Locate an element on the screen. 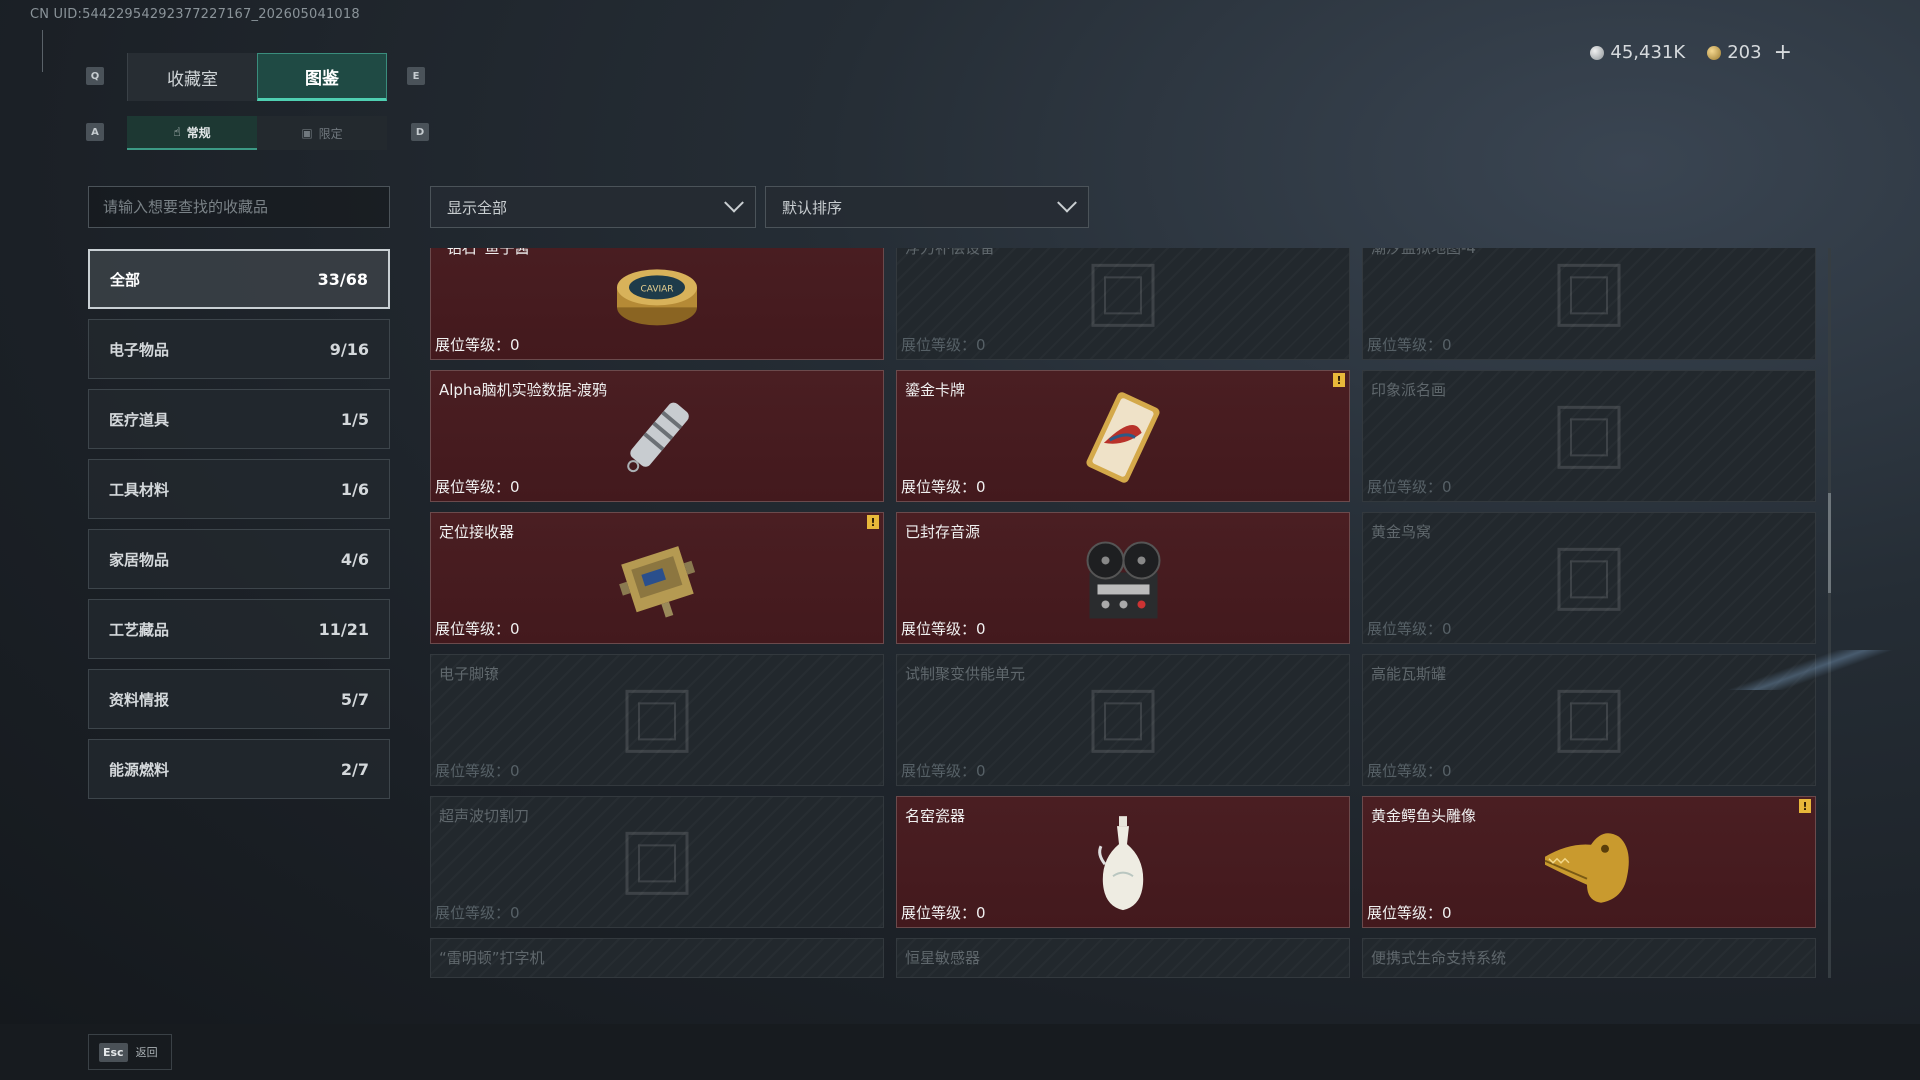 Image resolution: width=1920 pixels, height=1080 pixels. hotkey-a: A is located at coordinates (95, 132).